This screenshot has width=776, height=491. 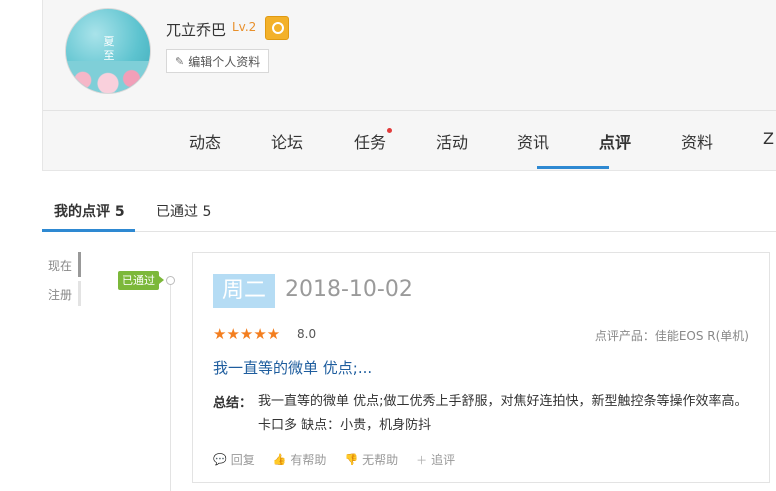 I want to click on weekday-label: 周二, so click(x=244, y=291).